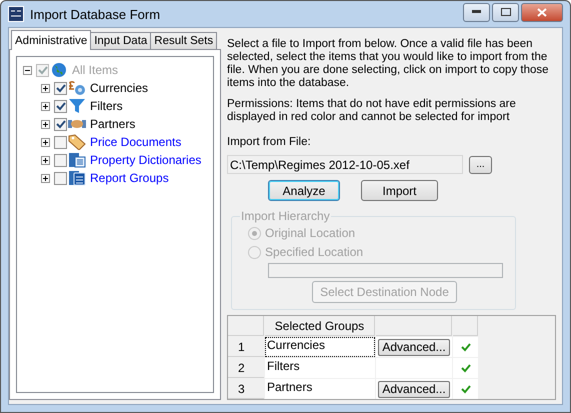 Image resolution: width=571 pixels, height=413 pixels. What do you see at coordinates (269, 142) in the screenshot?
I see `file-label: Import from File:` at bounding box center [269, 142].